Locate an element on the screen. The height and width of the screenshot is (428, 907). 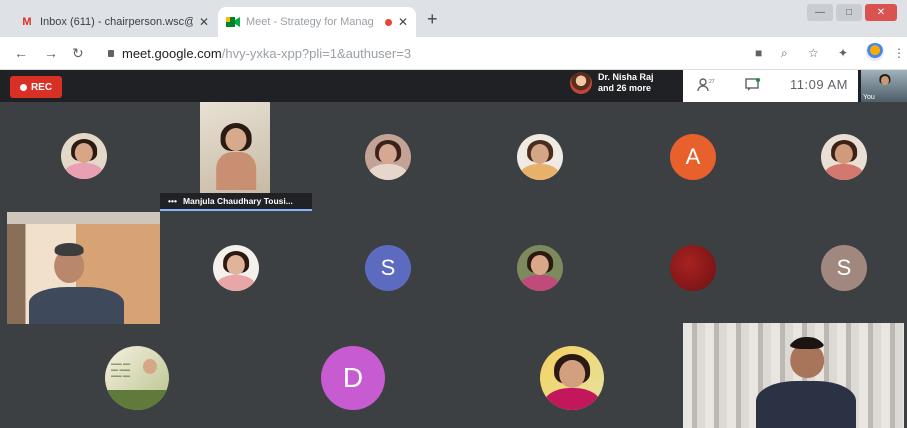
new-tab-button: + is located at coordinates (432, 19).